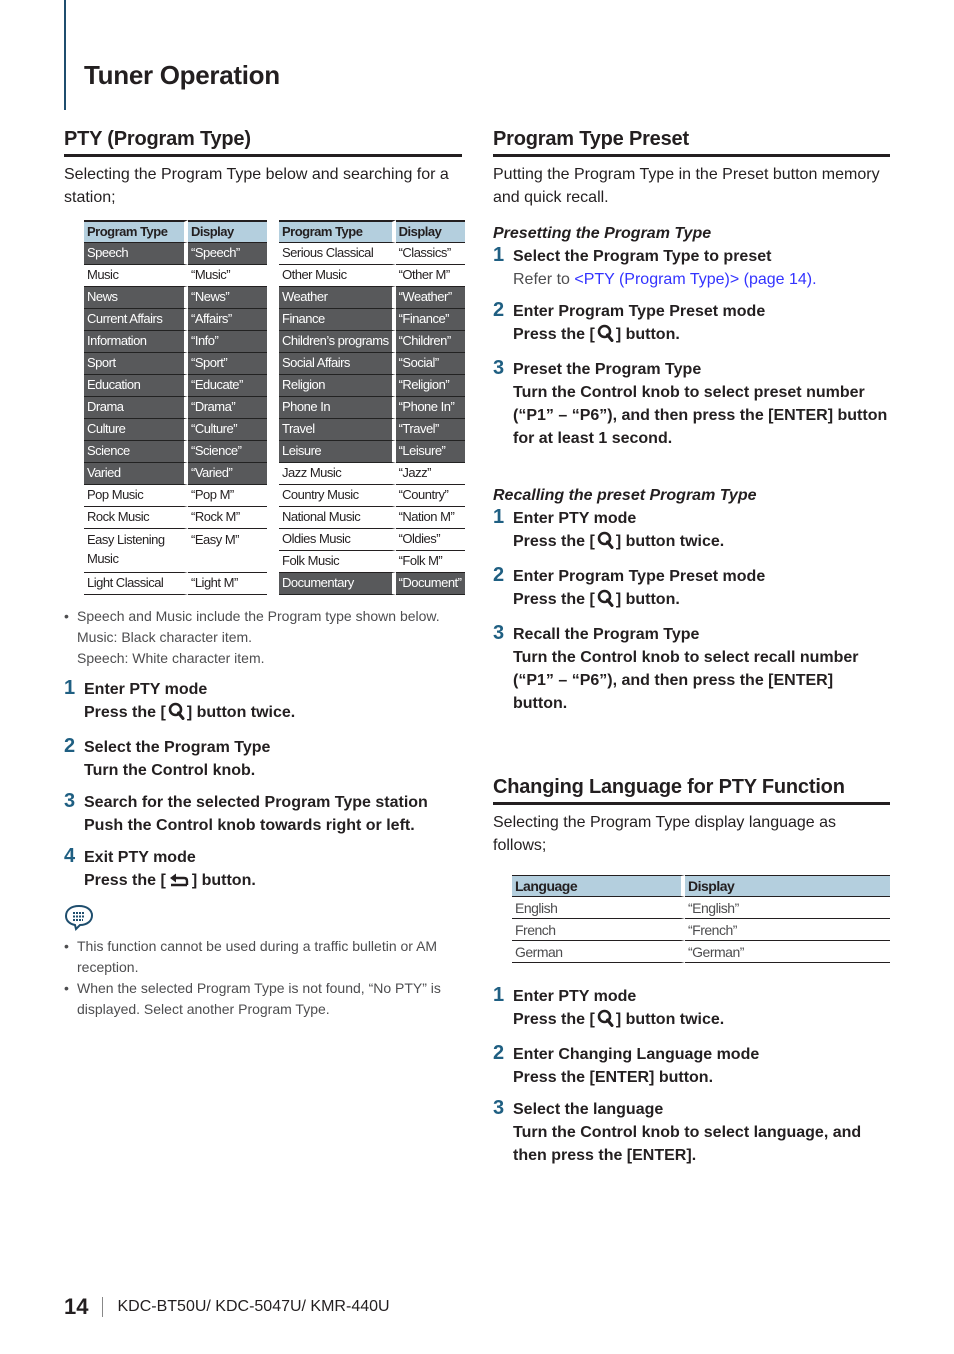 Image resolution: width=954 pixels, height=1354 pixels. What do you see at coordinates (430, 320) in the screenshot?
I see `display-cell: “Finance”` at bounding box center [430, 320].